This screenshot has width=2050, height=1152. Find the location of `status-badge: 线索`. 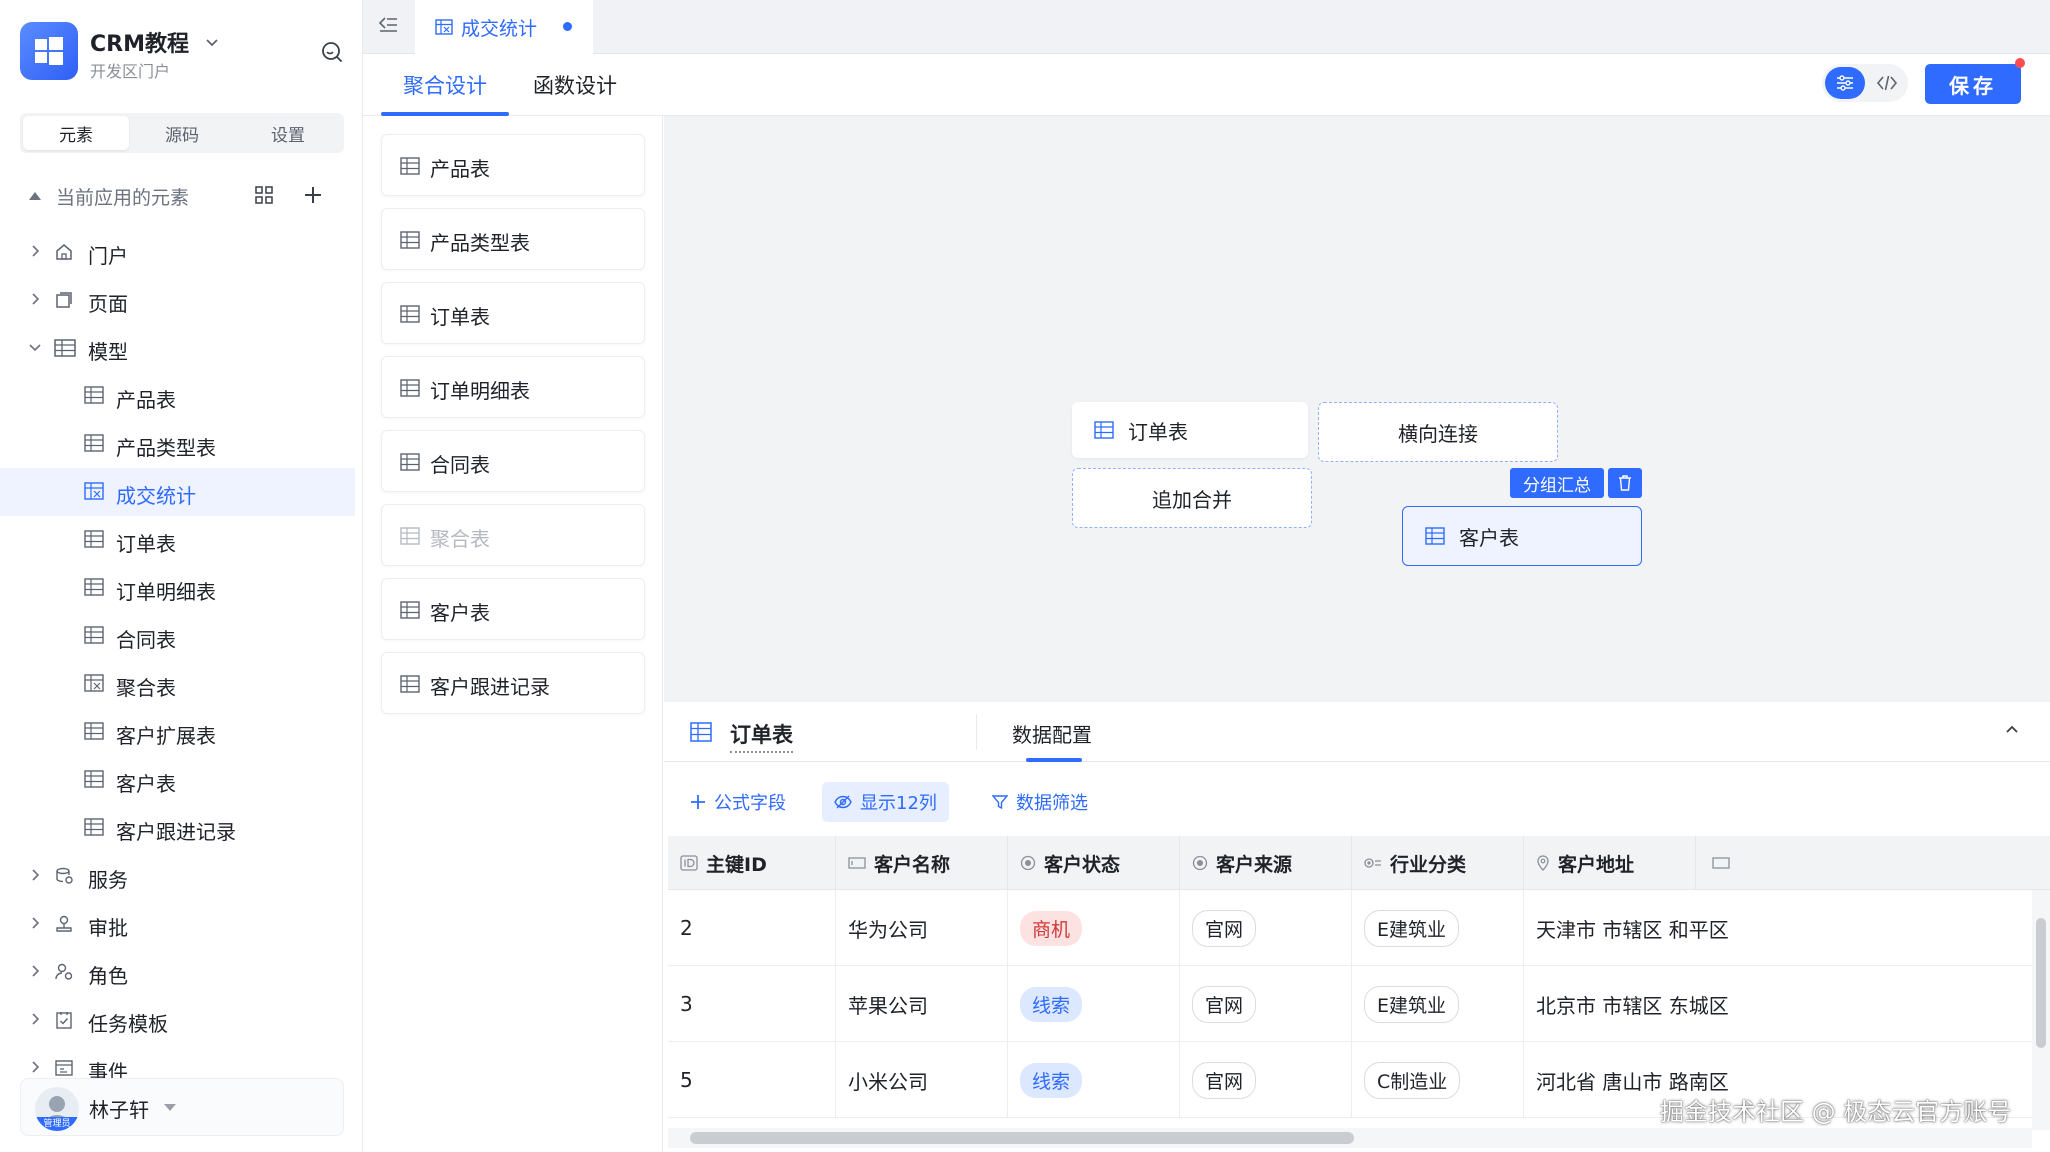

status-badge: 线索 is located at coordinates (1051, 1004).